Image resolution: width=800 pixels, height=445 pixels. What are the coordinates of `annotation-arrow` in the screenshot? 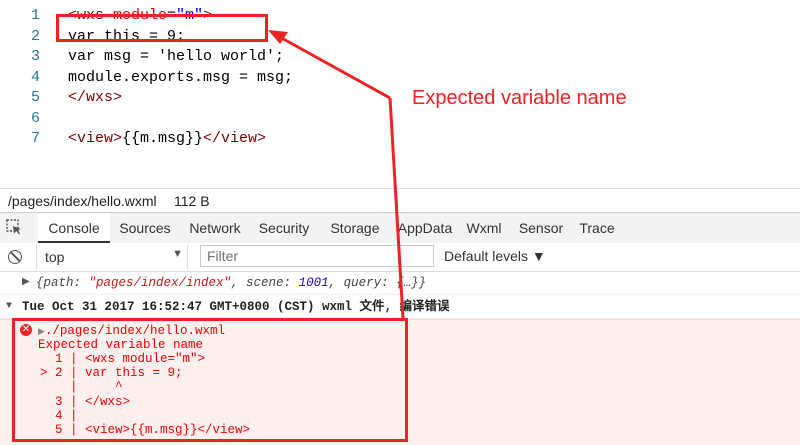 It's located at (336, 174).